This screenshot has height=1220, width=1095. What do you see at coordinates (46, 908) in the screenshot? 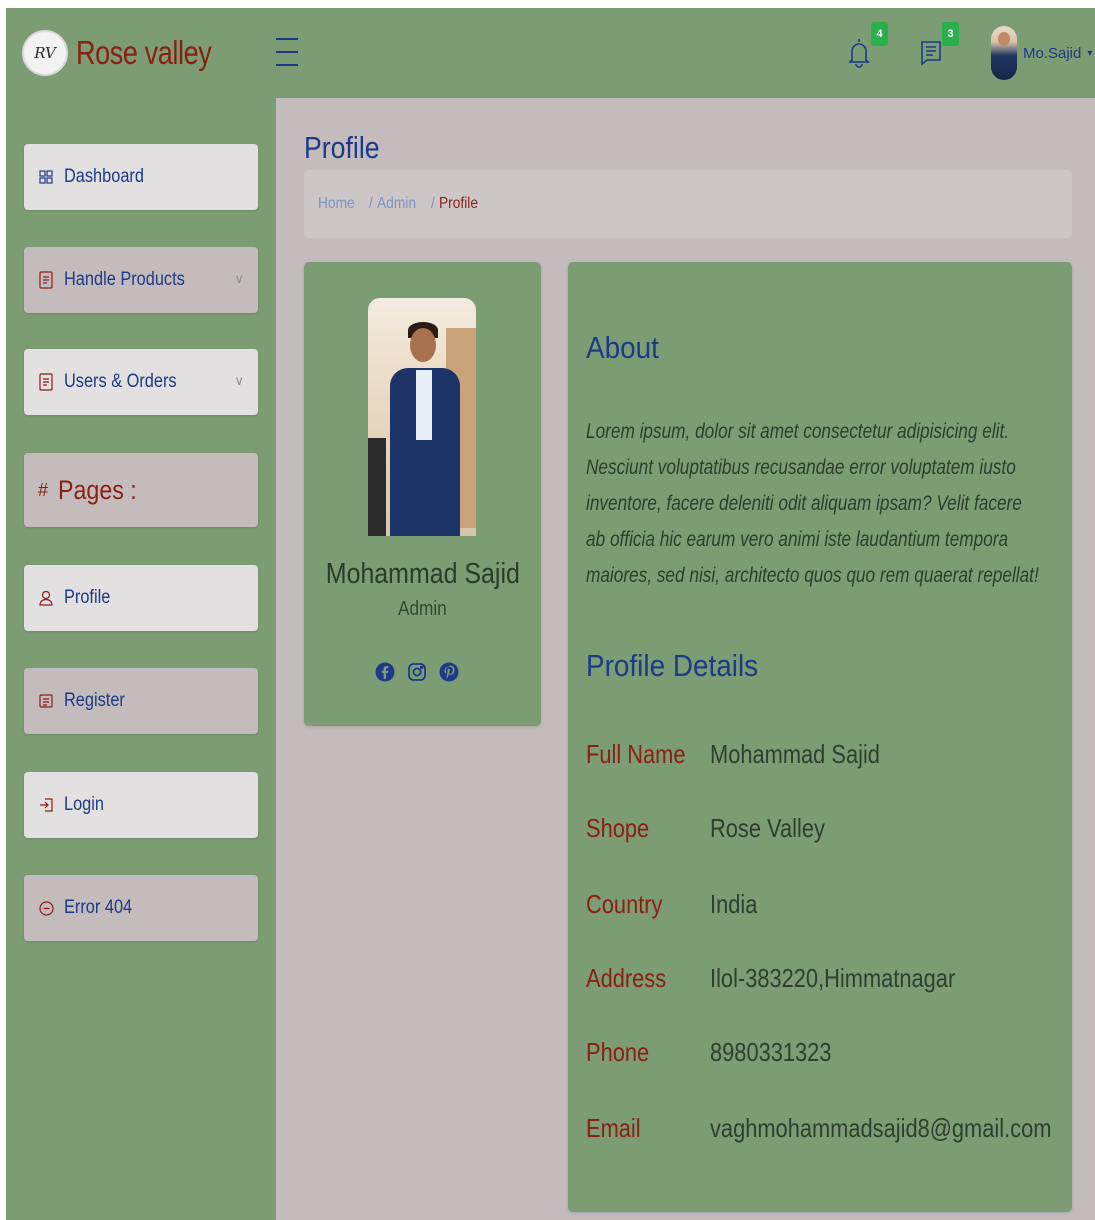
I see `minus-circle-icon` at bounding box center [46, 908].